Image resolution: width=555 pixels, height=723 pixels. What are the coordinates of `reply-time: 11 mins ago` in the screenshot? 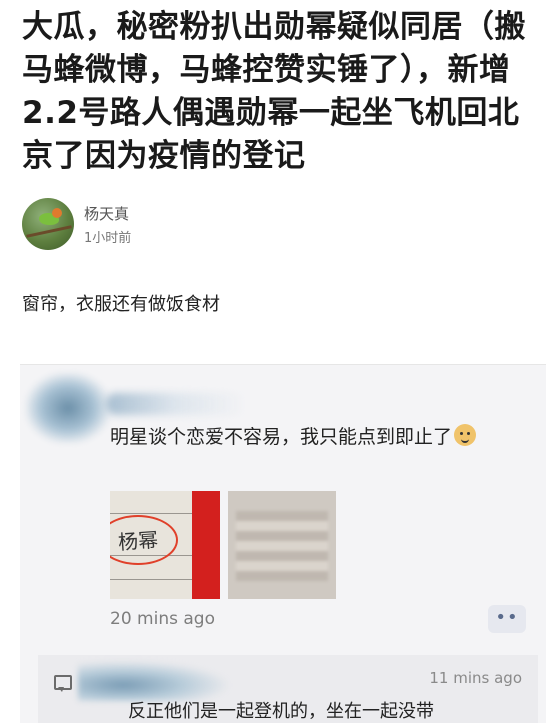 It's located at (475, 678).